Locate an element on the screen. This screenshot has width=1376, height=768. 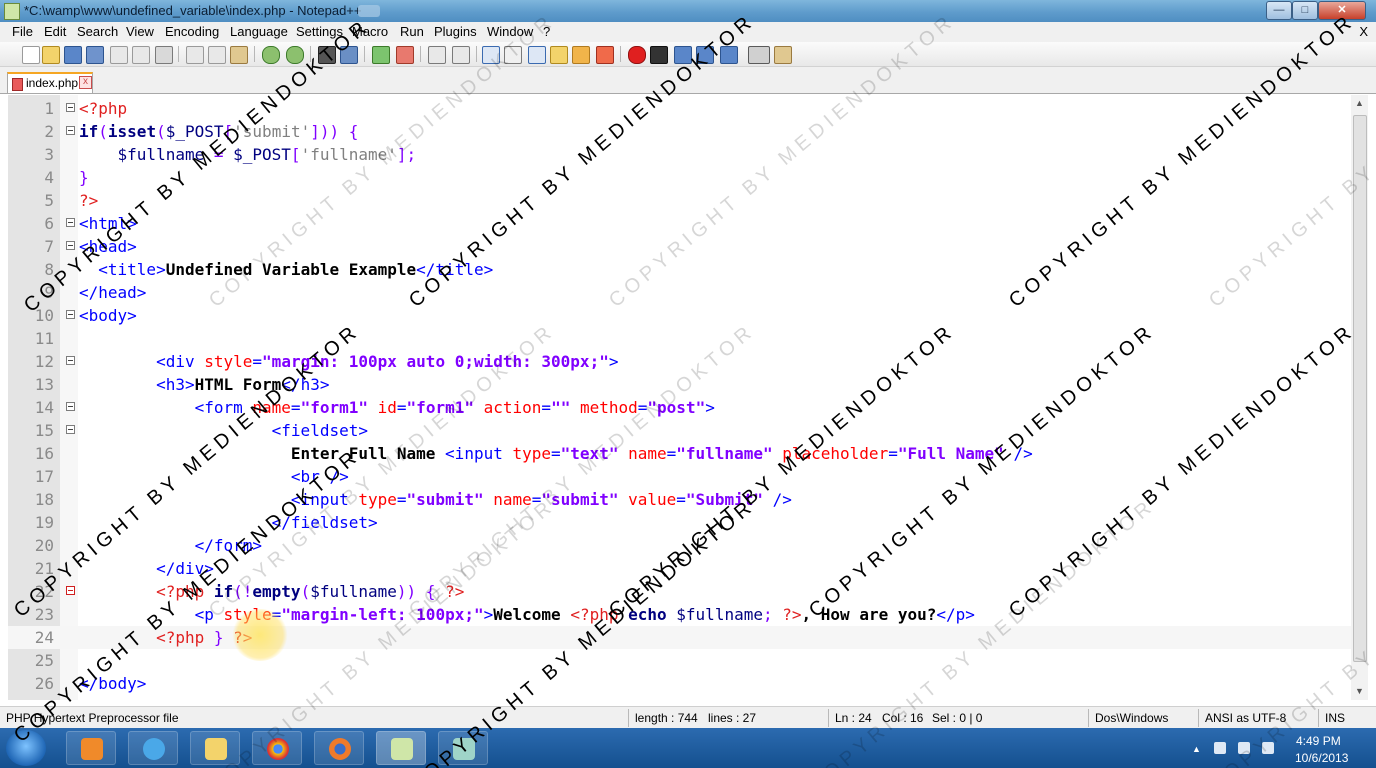
vertical-scrollbar: ▲ ▼ is located at coordinates (1359, 397).